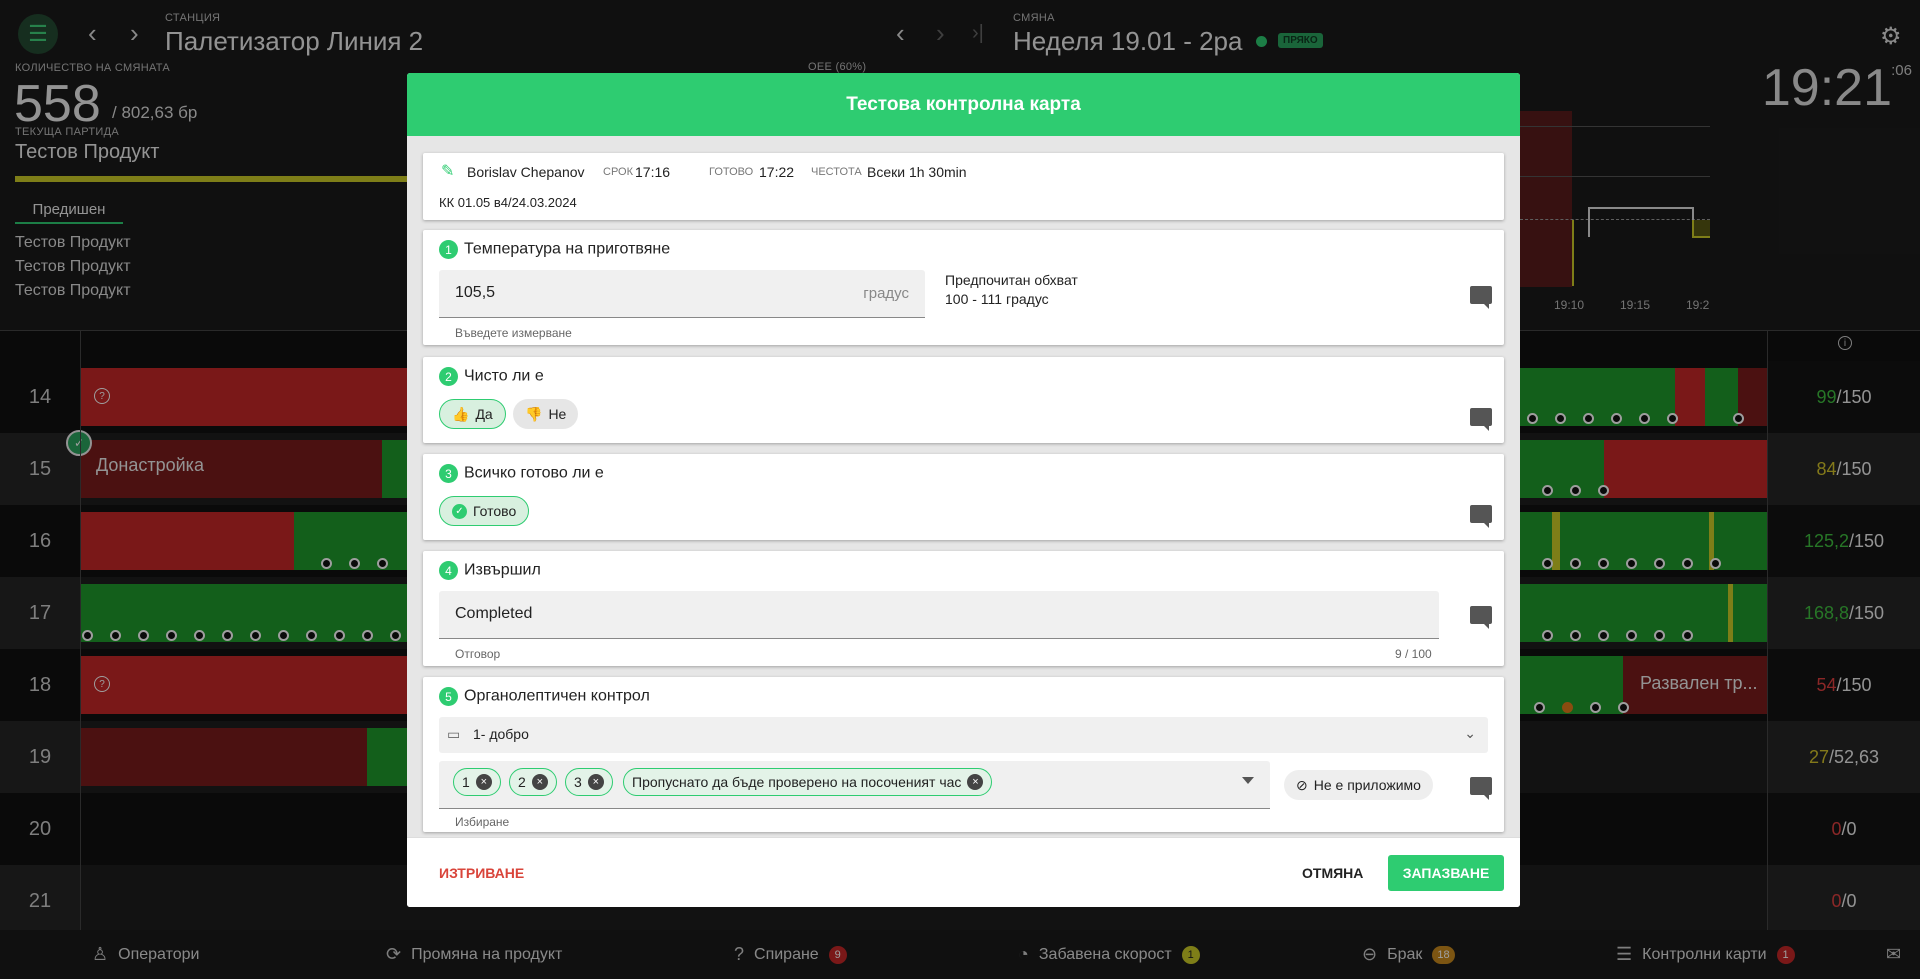 Image resolution: width=1920 pixels, height=979 pixels. I want to click on select-hint: Избиране, so click(482, 822).